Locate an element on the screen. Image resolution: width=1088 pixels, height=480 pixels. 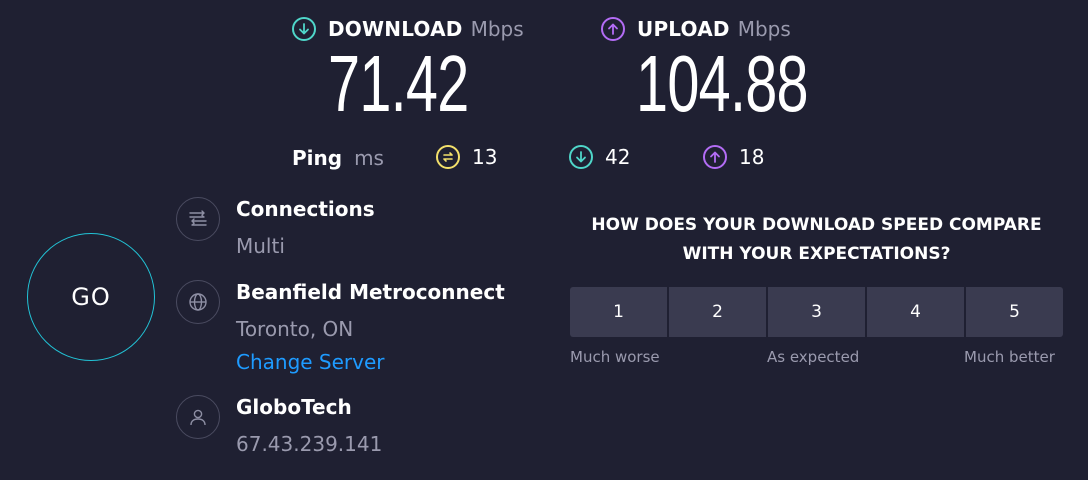
rating-button-5: 5 is located at coordinates (1014, 312).